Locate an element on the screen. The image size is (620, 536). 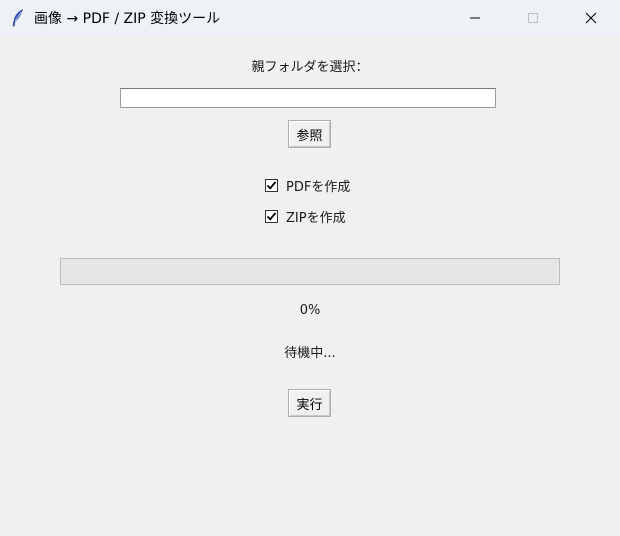
progress-bar is located at coordinates (310, 271).